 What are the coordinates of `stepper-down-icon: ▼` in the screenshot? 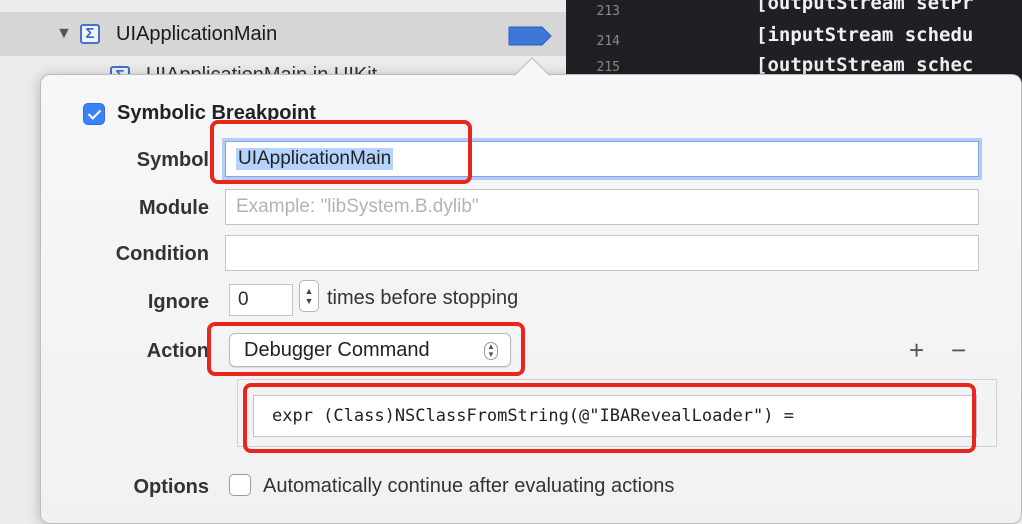 It's located at (309, 301).